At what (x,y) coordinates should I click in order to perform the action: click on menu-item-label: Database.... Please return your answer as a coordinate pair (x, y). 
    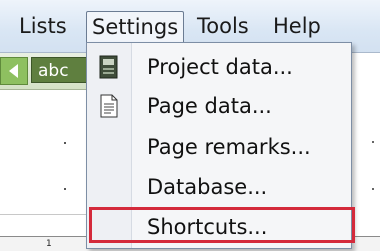
    Looking at the image, I should click on (207, 187).